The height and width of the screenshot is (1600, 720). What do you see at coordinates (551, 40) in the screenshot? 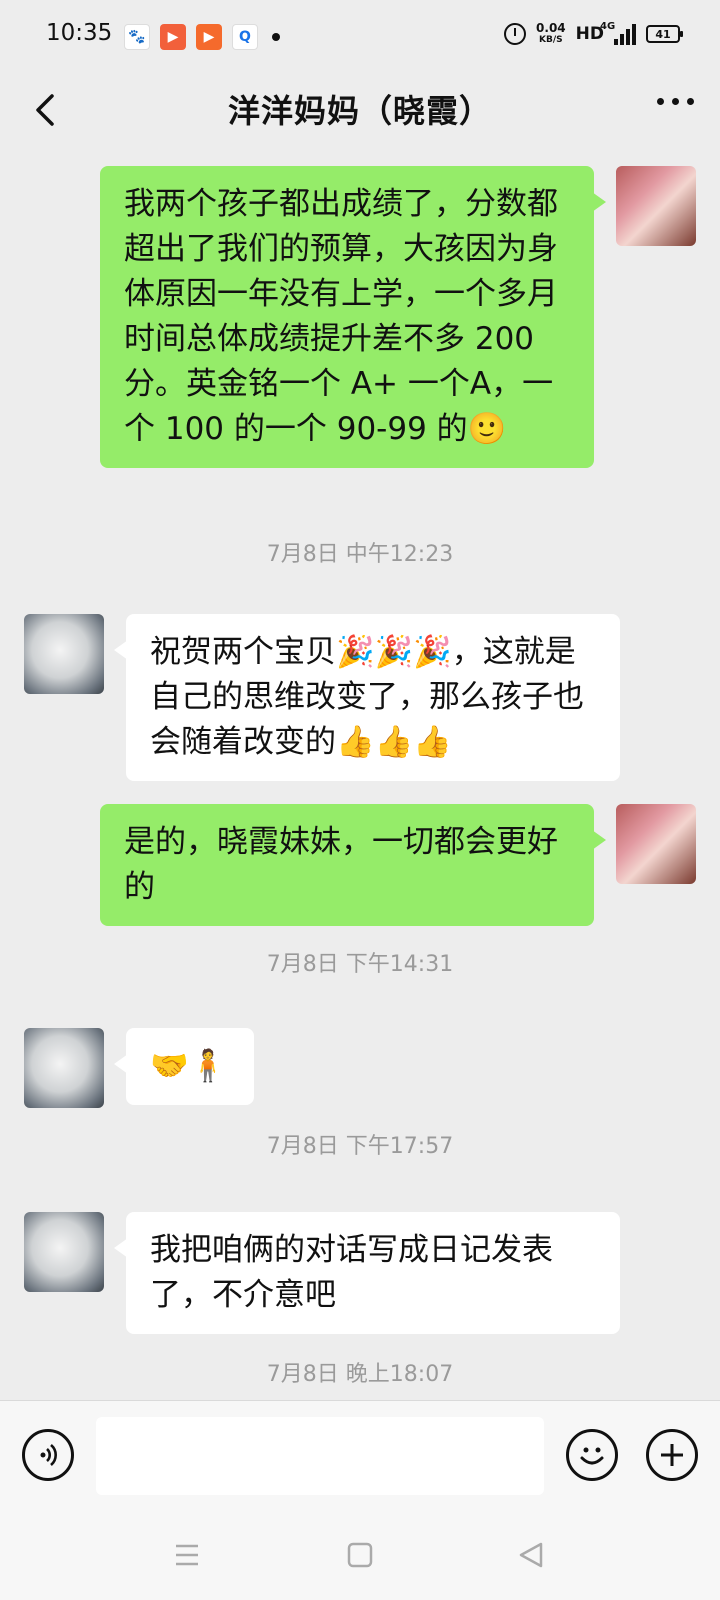
I see `network-speed-unit: KB/S` at bounding box center [551, 40].